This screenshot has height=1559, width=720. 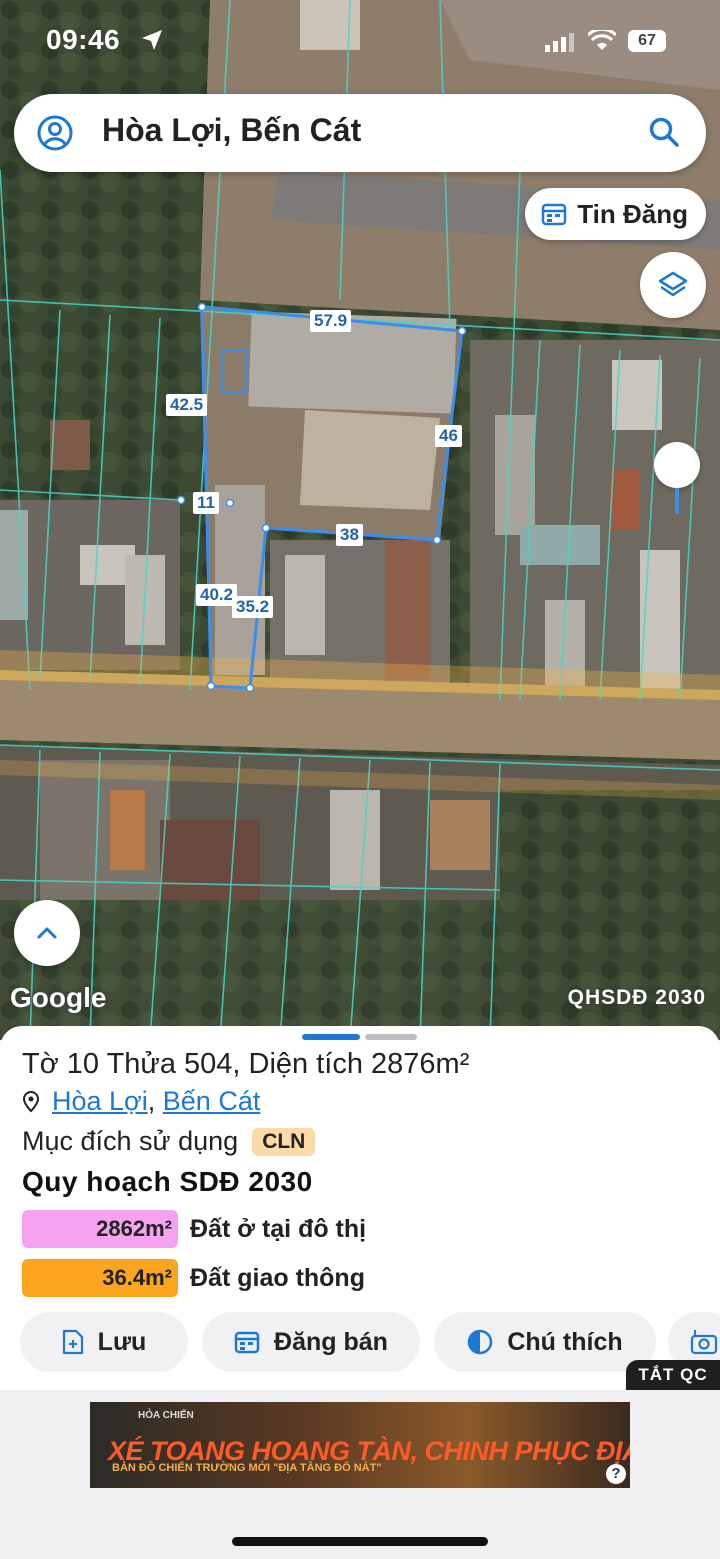 I want to click on save-button: Lưu, so click(x=104, y=1342).